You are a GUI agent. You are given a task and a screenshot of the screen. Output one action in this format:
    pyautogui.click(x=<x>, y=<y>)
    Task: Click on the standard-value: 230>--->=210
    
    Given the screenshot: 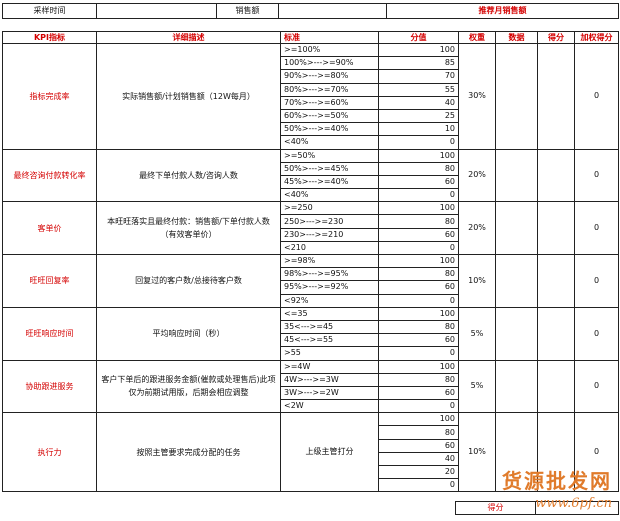 What is the action you would take?
    pyautogui.click(x=329, y=234)
    